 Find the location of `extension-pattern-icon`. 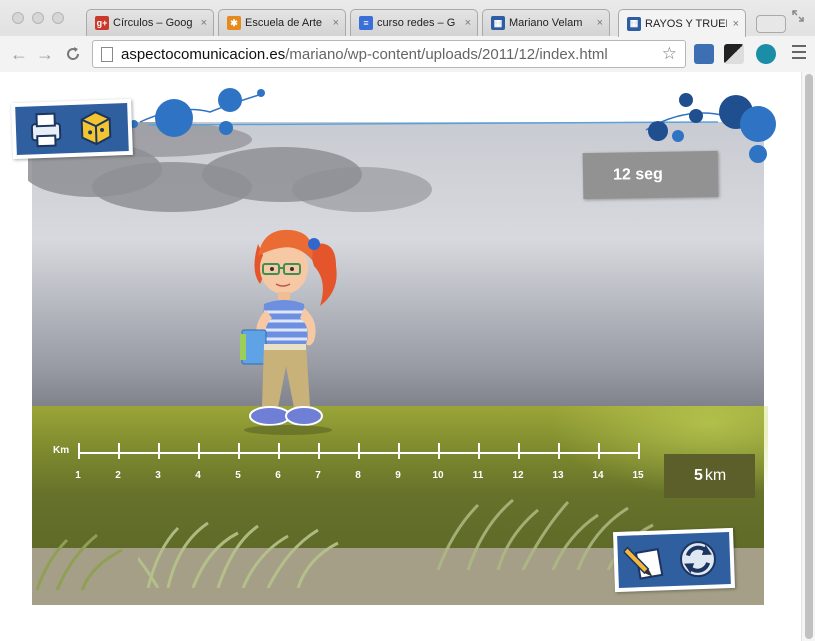

extension-pattern-icon is located at coordinates (734, 54).